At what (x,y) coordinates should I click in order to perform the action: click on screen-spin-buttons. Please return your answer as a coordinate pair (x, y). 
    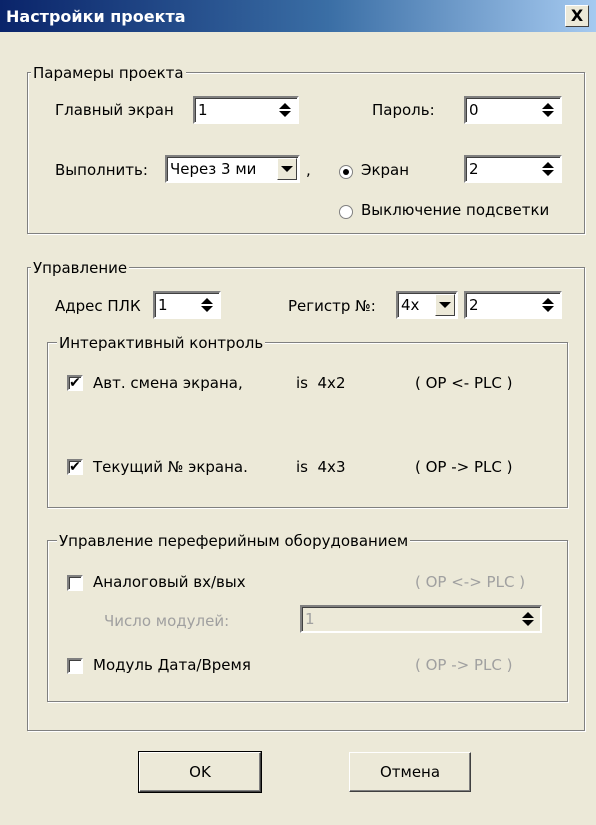
    Looking at the image, I should click on (548, 169).